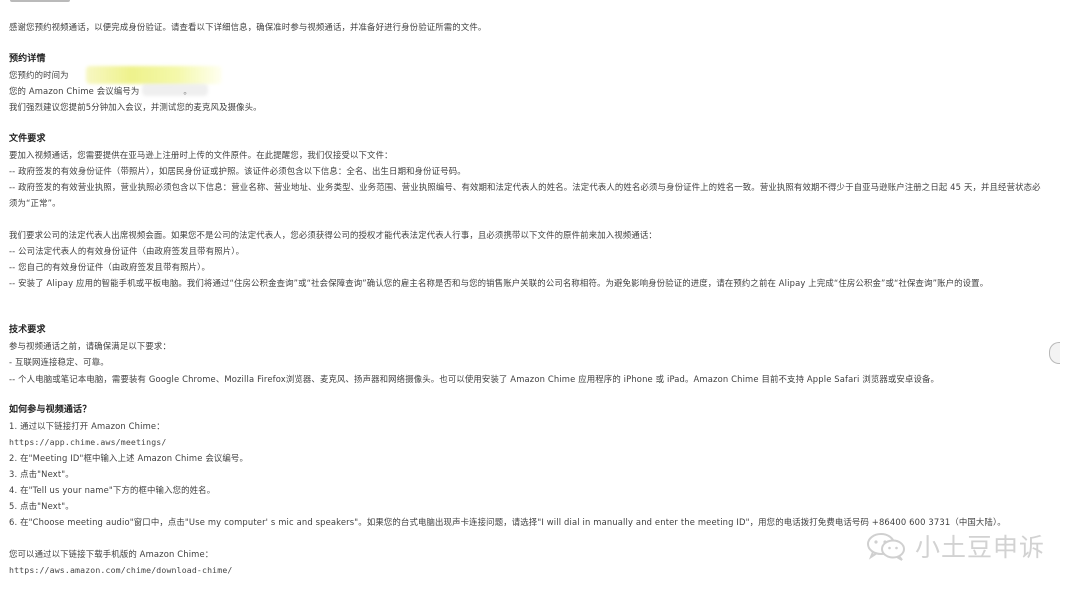  I want to click on join-step-3: 3. 点击"Next"。, so click(41, 474).